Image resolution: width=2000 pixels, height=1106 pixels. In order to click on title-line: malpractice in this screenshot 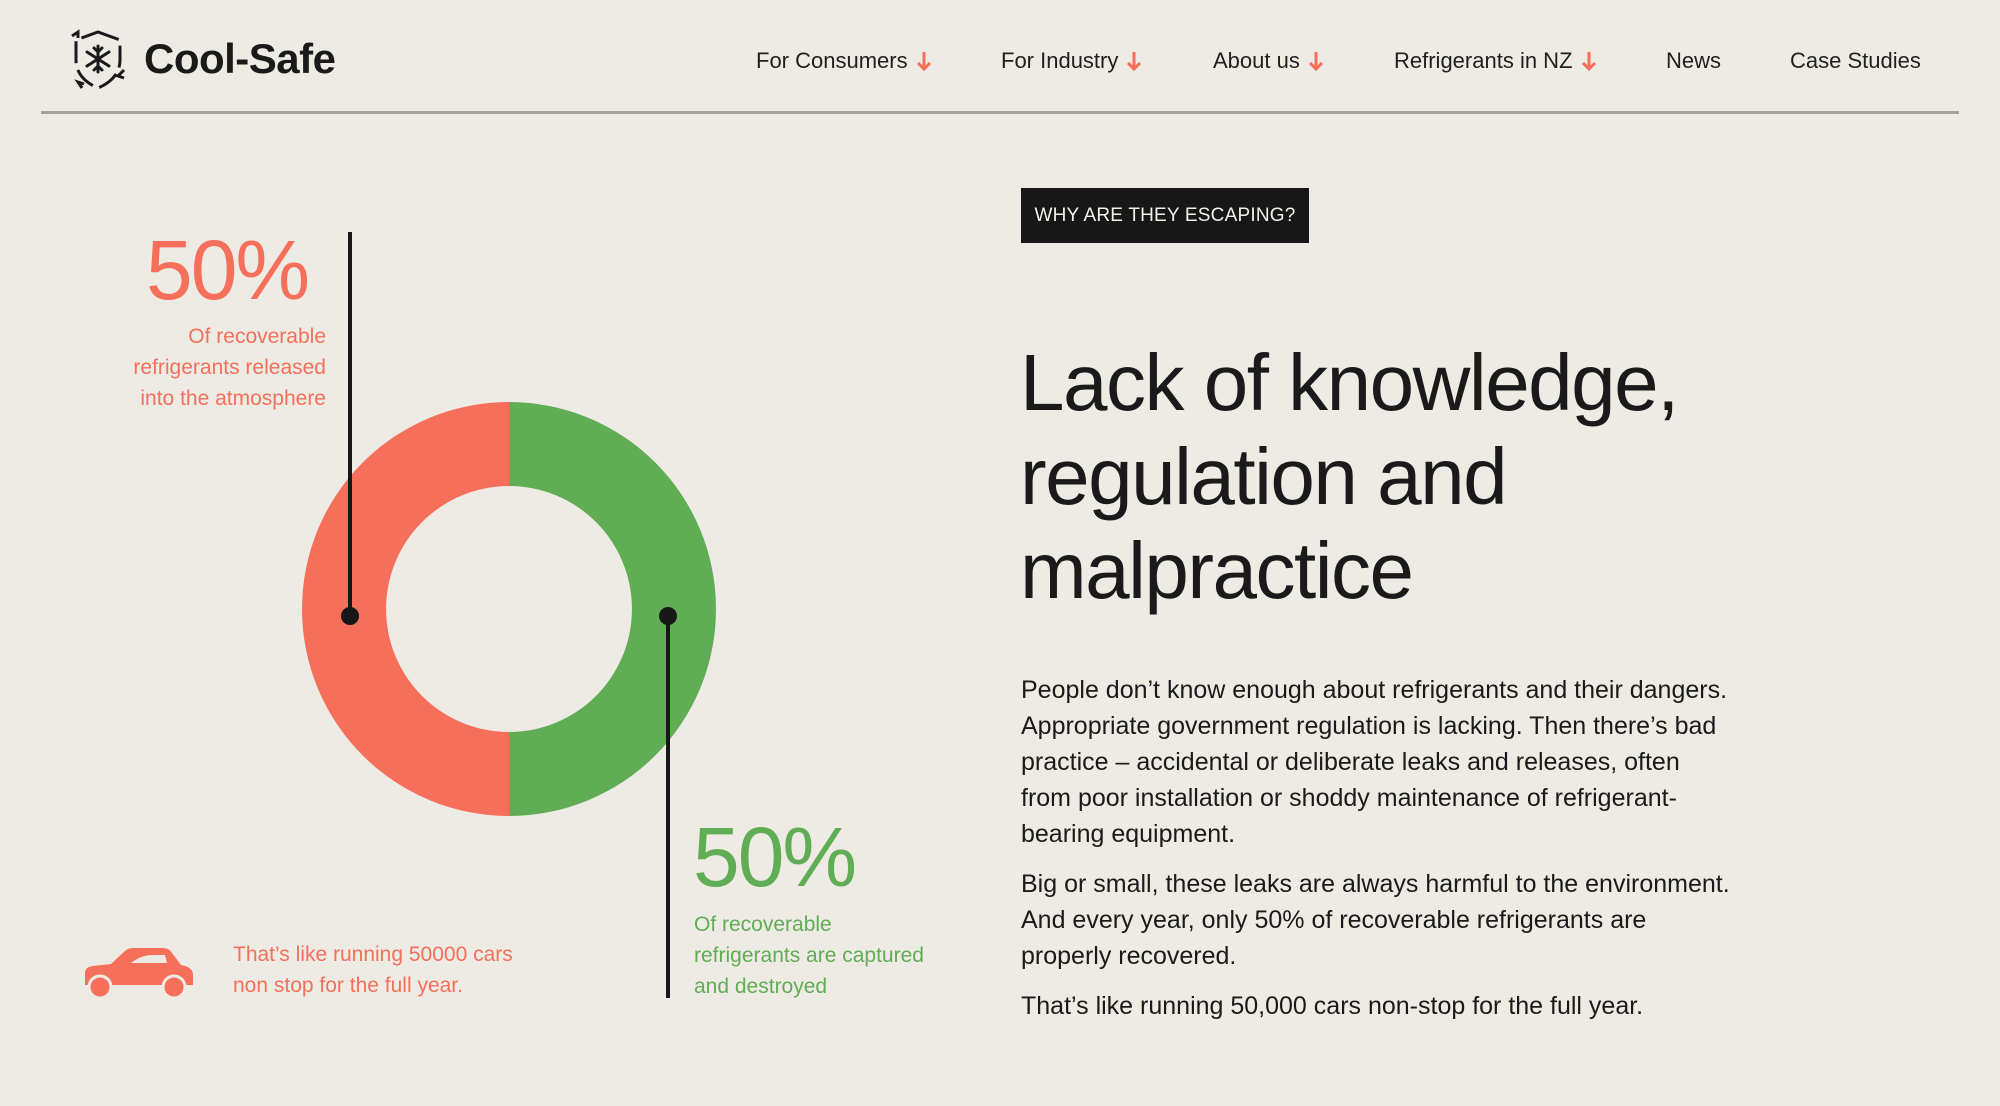, I will do `click(1217, 570)`.